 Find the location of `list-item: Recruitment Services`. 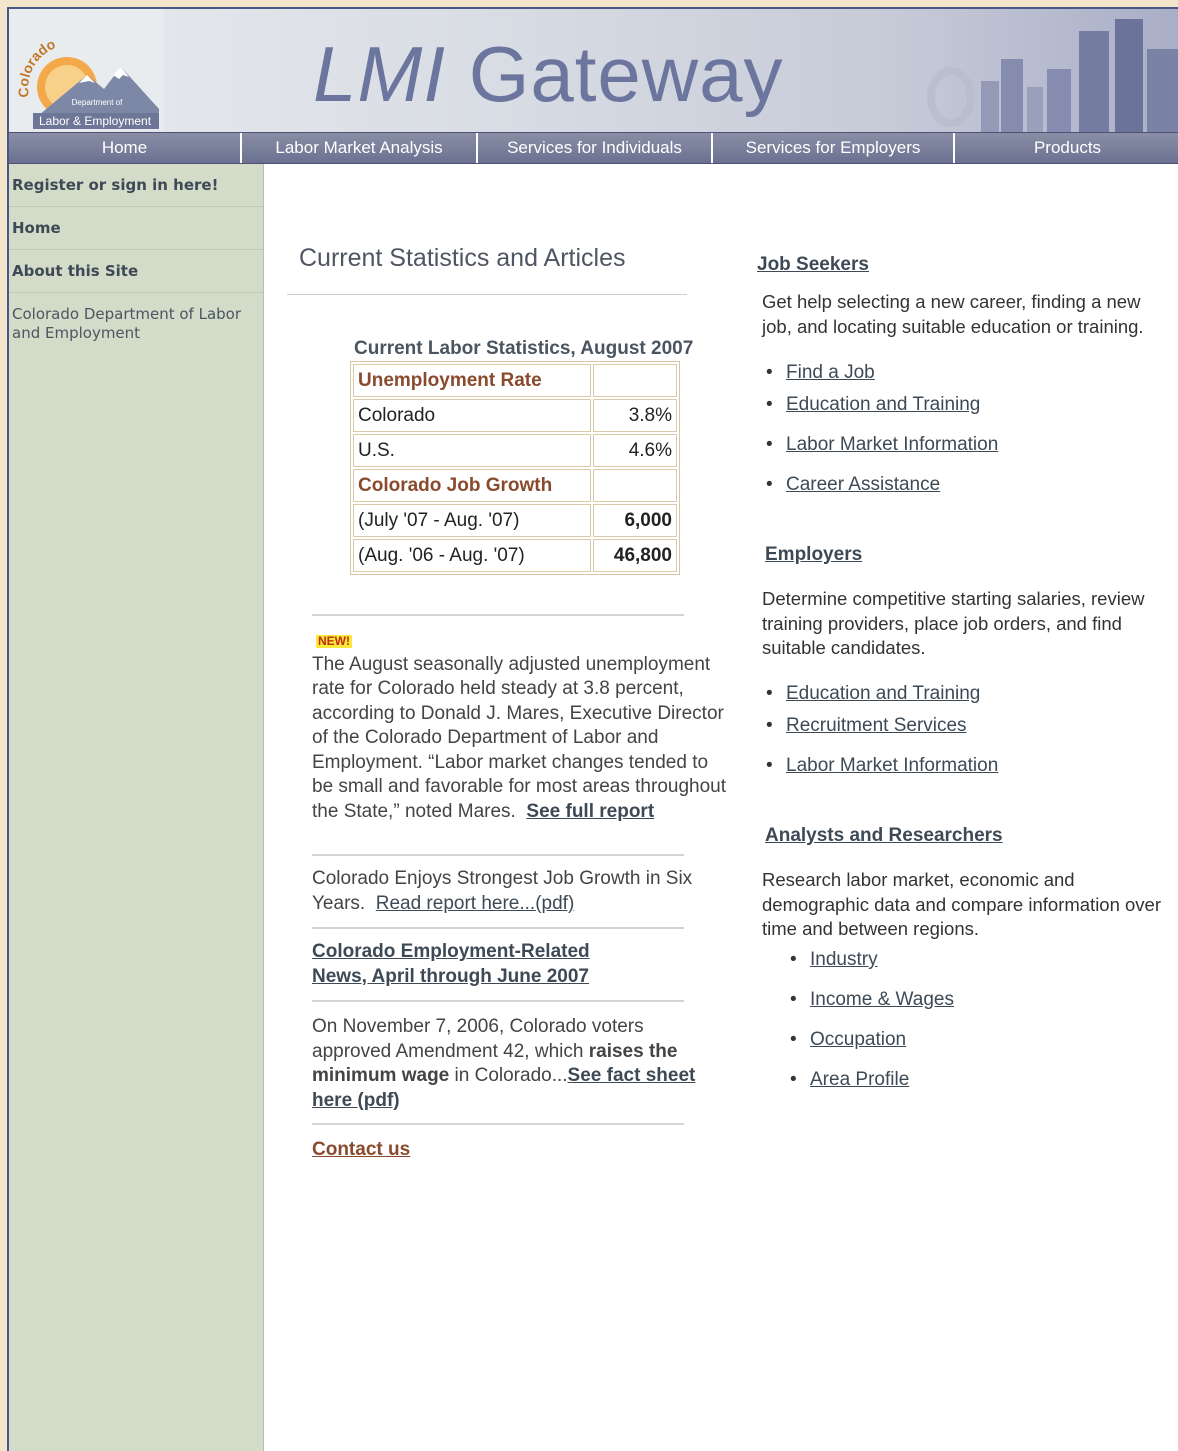

list-item: Recruitment Services is located at coordinates (879, 735).